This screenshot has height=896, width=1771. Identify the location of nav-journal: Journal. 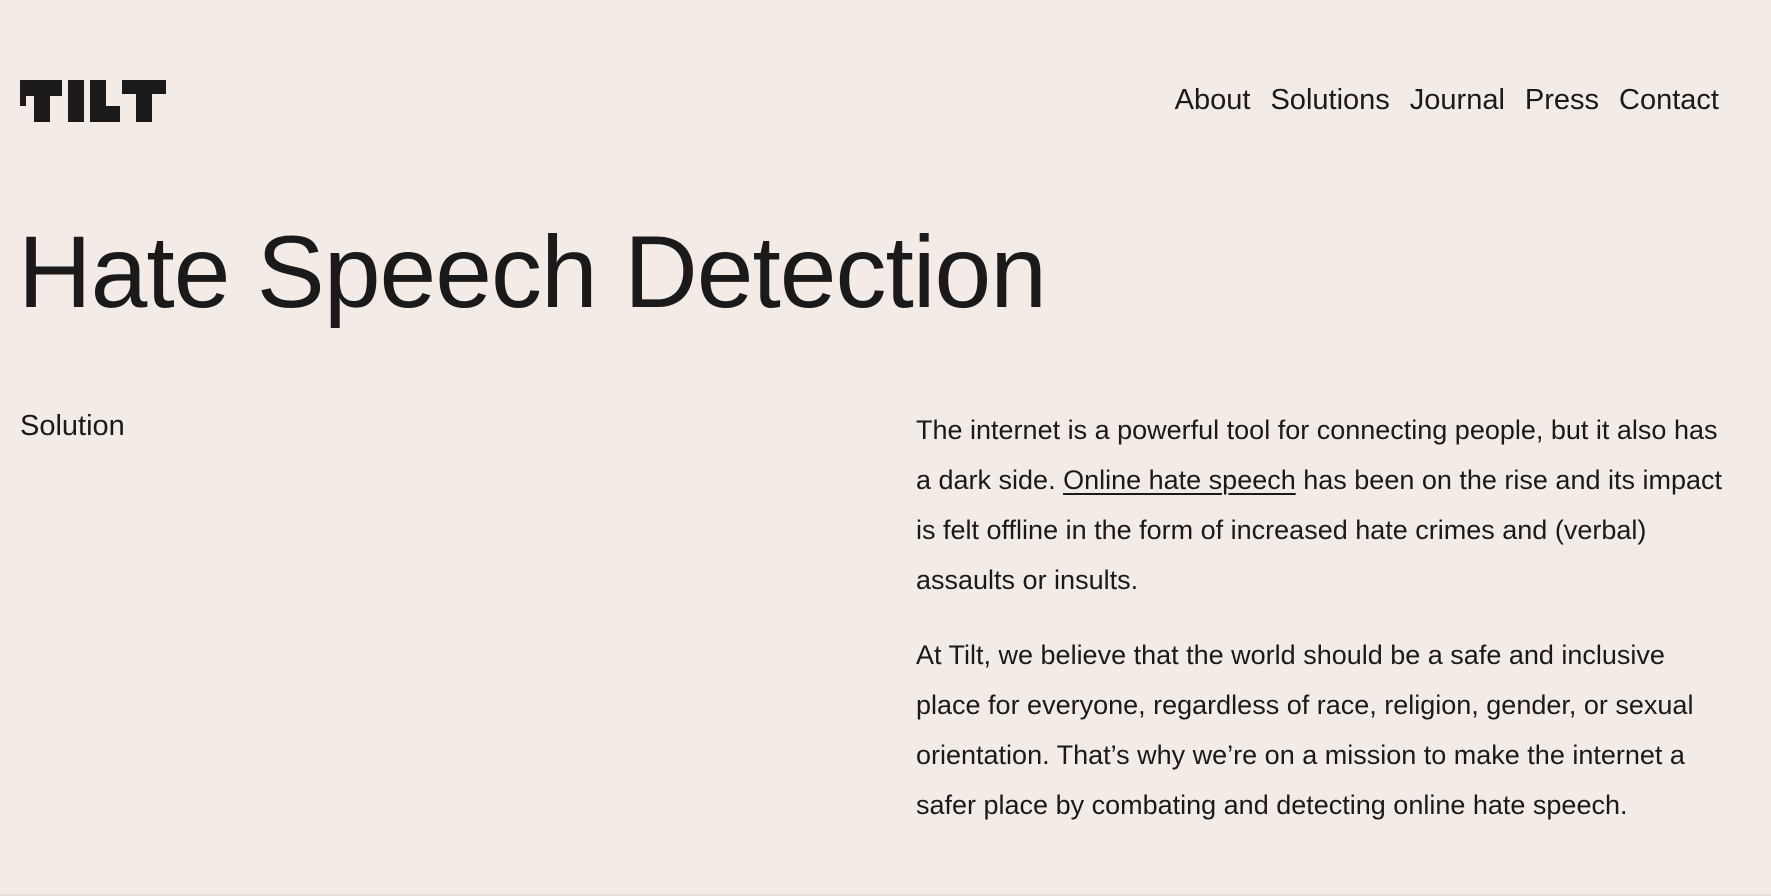
(1457, 100).